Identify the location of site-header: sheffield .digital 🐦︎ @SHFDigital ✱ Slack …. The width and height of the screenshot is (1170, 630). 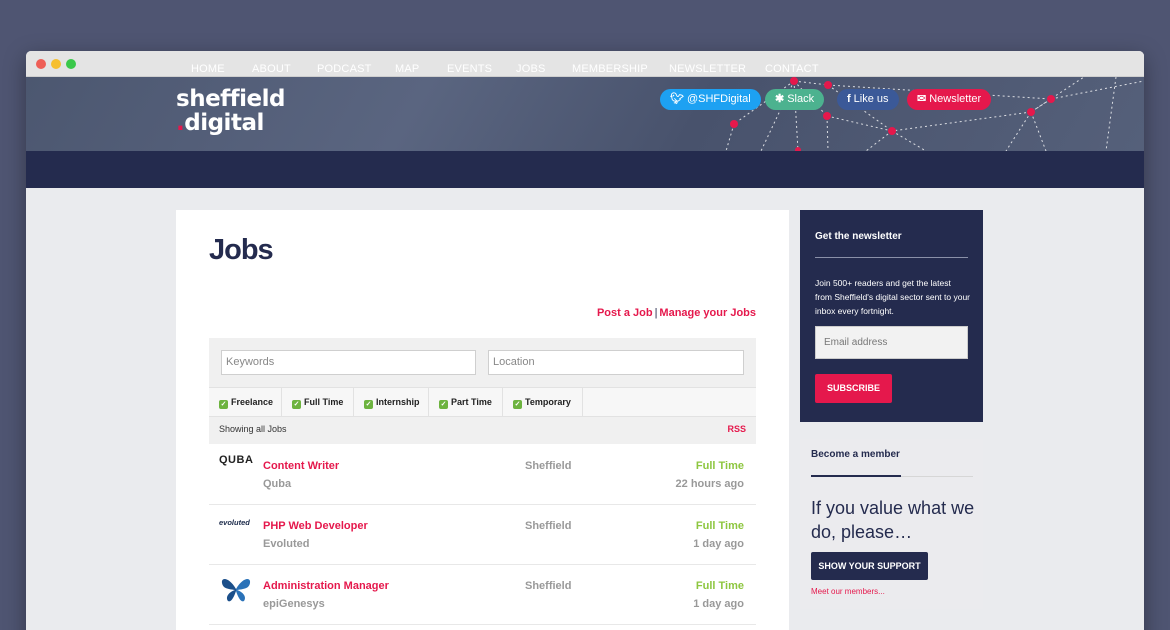
(585, 114).